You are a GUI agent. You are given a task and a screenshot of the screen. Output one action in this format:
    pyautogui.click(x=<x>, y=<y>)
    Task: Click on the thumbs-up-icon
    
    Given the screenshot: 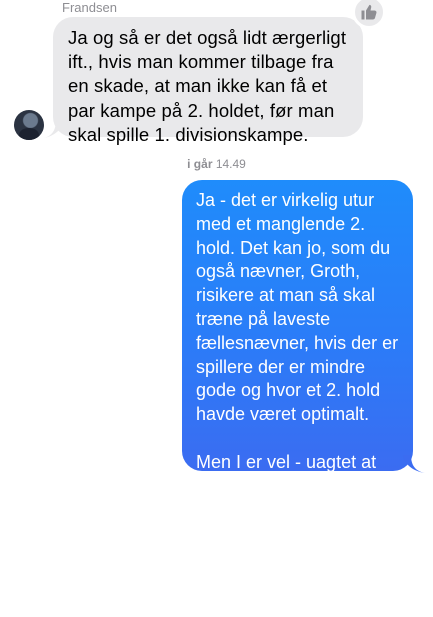 What is the action you would take?
    pyautogui.click(x=369, y=12)
    